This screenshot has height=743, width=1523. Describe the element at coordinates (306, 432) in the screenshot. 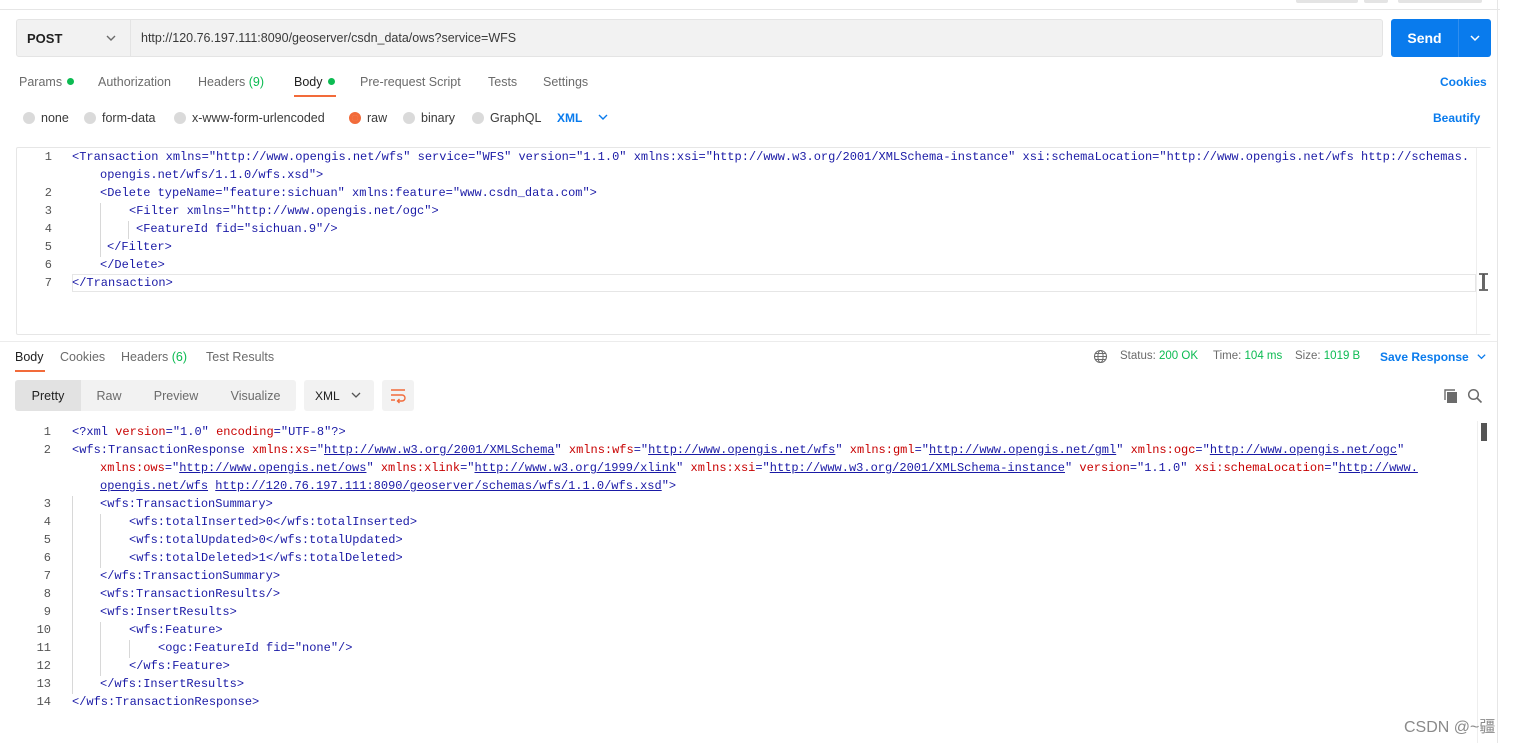

I see `xml-value: "UTF-8"` at that location.